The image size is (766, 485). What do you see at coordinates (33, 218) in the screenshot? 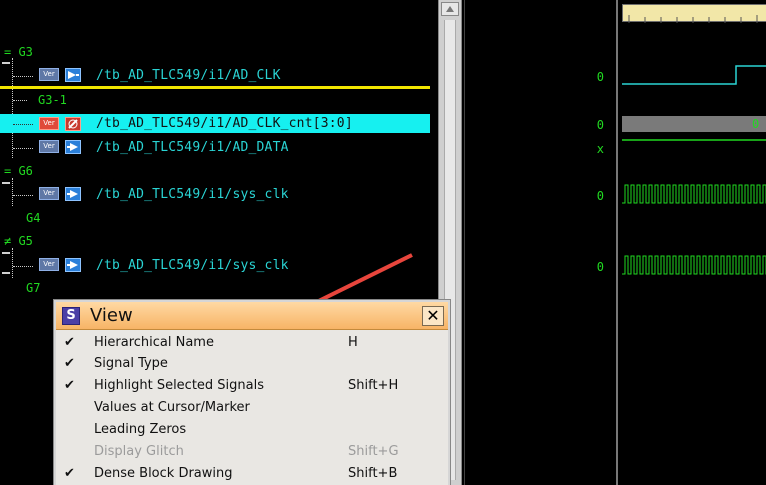
I see `group-label-g4: G4` at bounding box center [33, 218].